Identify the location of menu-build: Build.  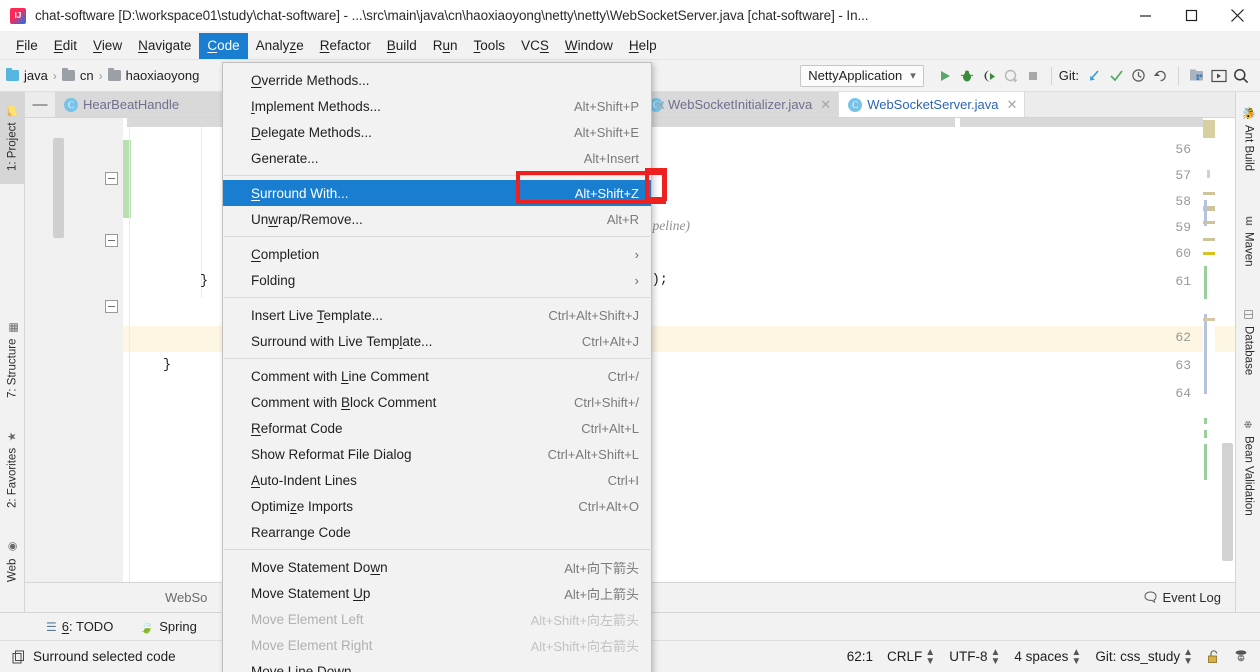
(402, 46).